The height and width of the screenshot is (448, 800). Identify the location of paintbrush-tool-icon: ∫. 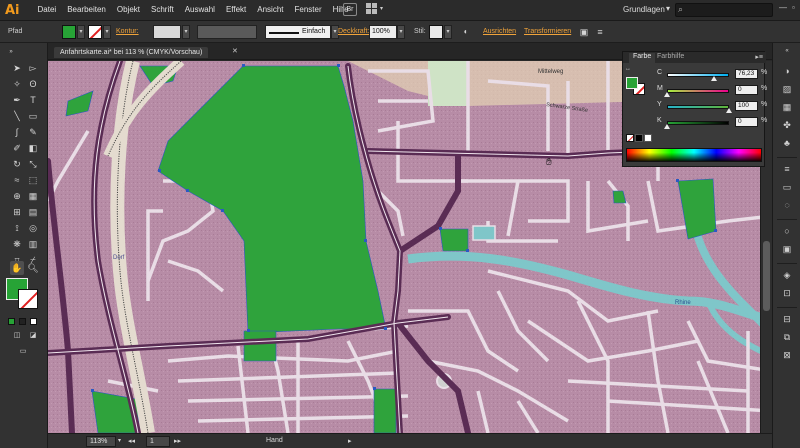
(17, 132).